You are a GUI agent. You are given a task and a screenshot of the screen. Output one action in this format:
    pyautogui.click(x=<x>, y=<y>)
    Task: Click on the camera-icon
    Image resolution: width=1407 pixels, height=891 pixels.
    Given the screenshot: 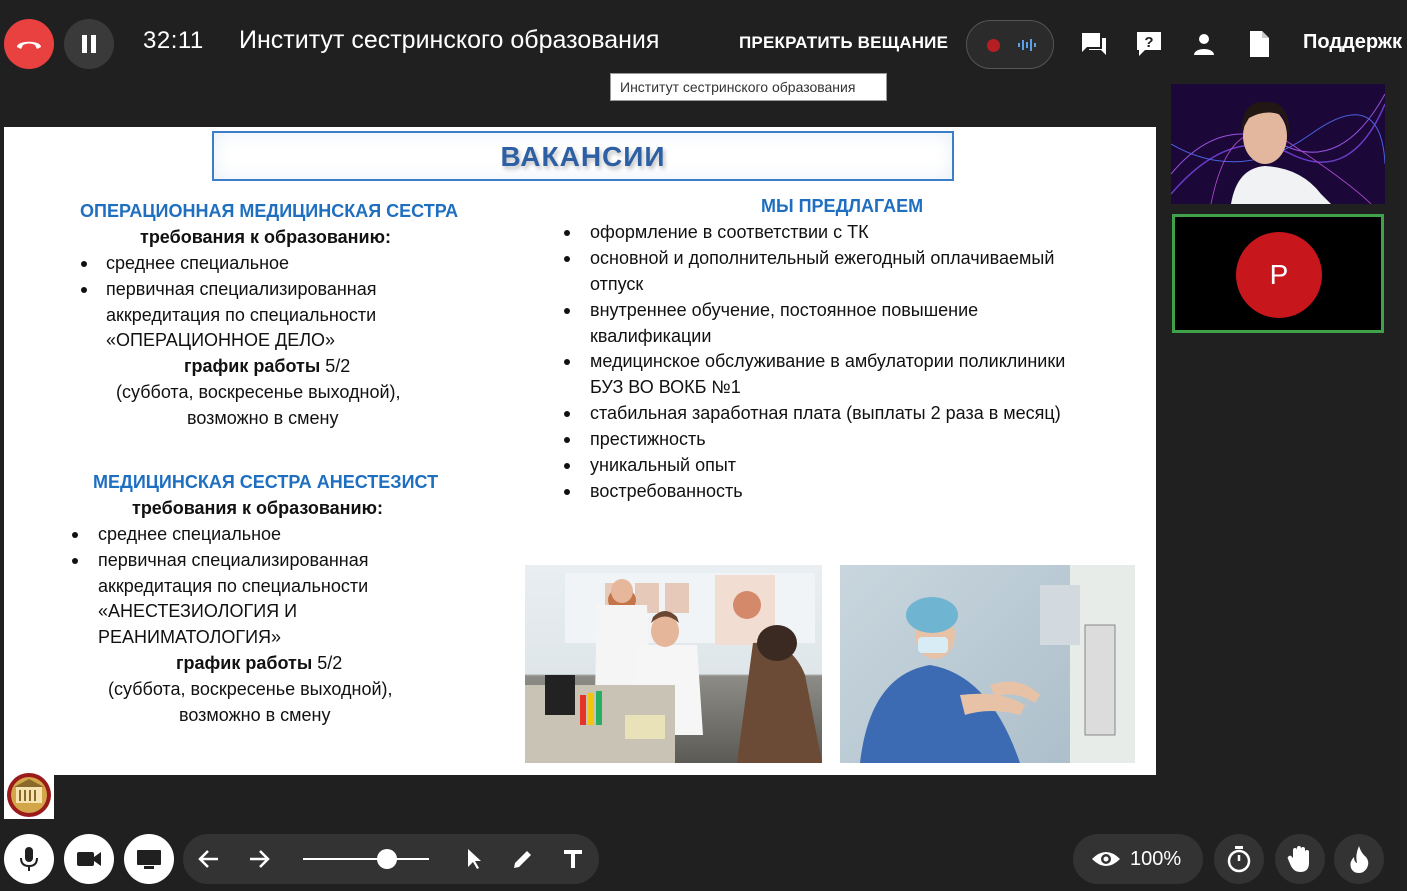 What is the action you would take?
    pyautogui.click(x=89, y=859)
    